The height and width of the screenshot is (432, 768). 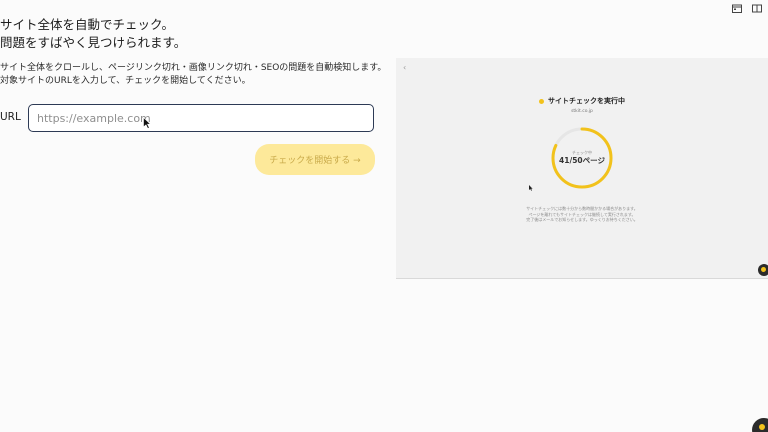 I want to click on preview-chat-button, so click(x=763, y=270).